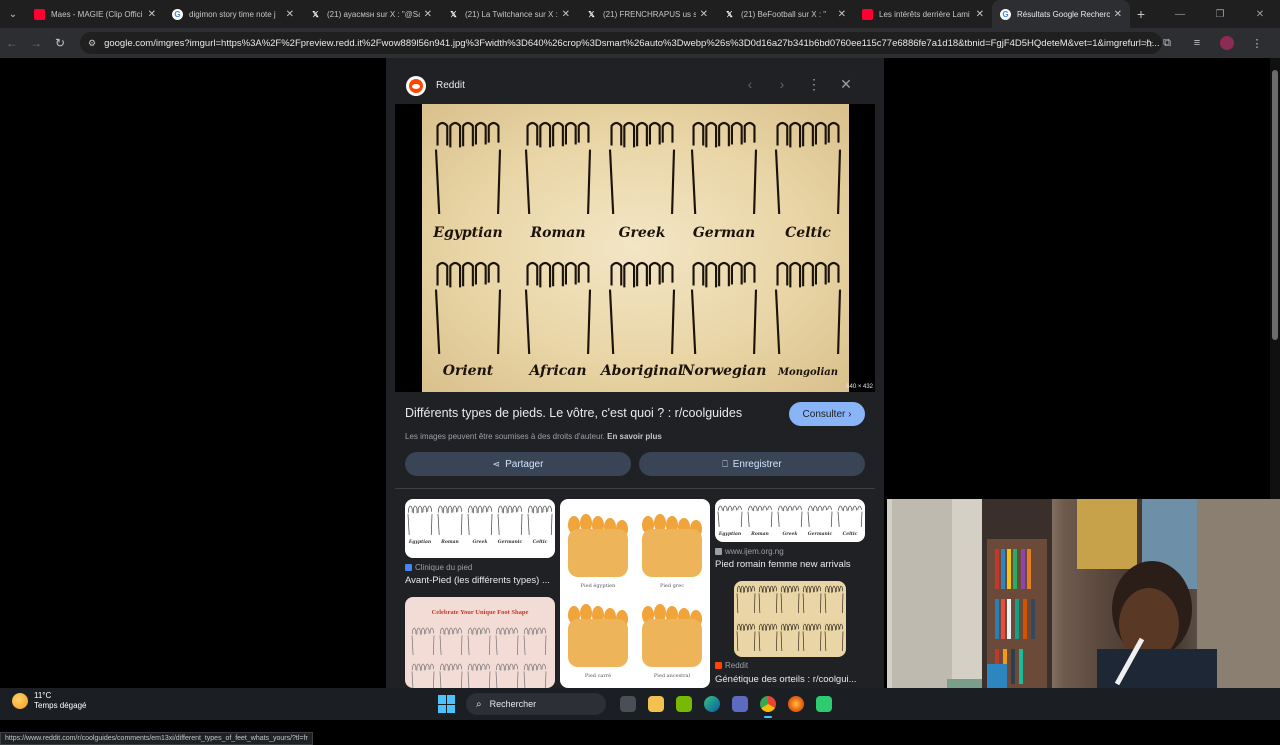 The height and width of the screenshot is (745, 1280). Describe the element at coordinates (859, 387) in the screenshot. I see `image-dimensions: 640 × 432` at that location.